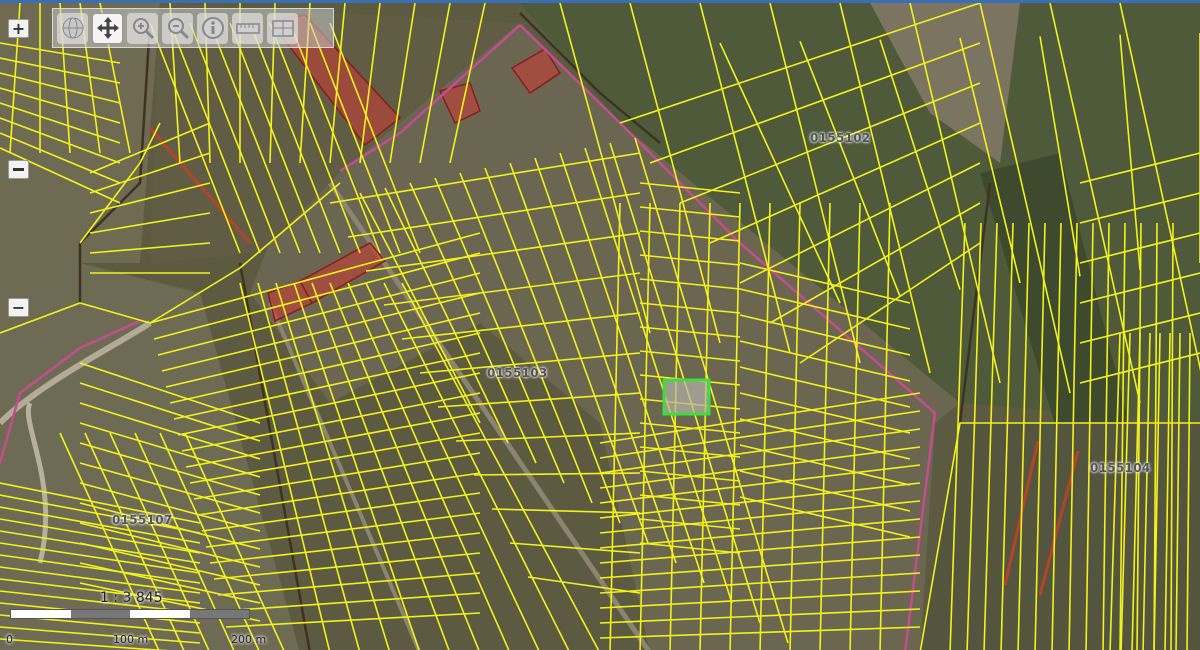  What do you see at coordinates (686, 397) in the screenshot?
I see `selected-parcel` at bounding box center [686, 397].